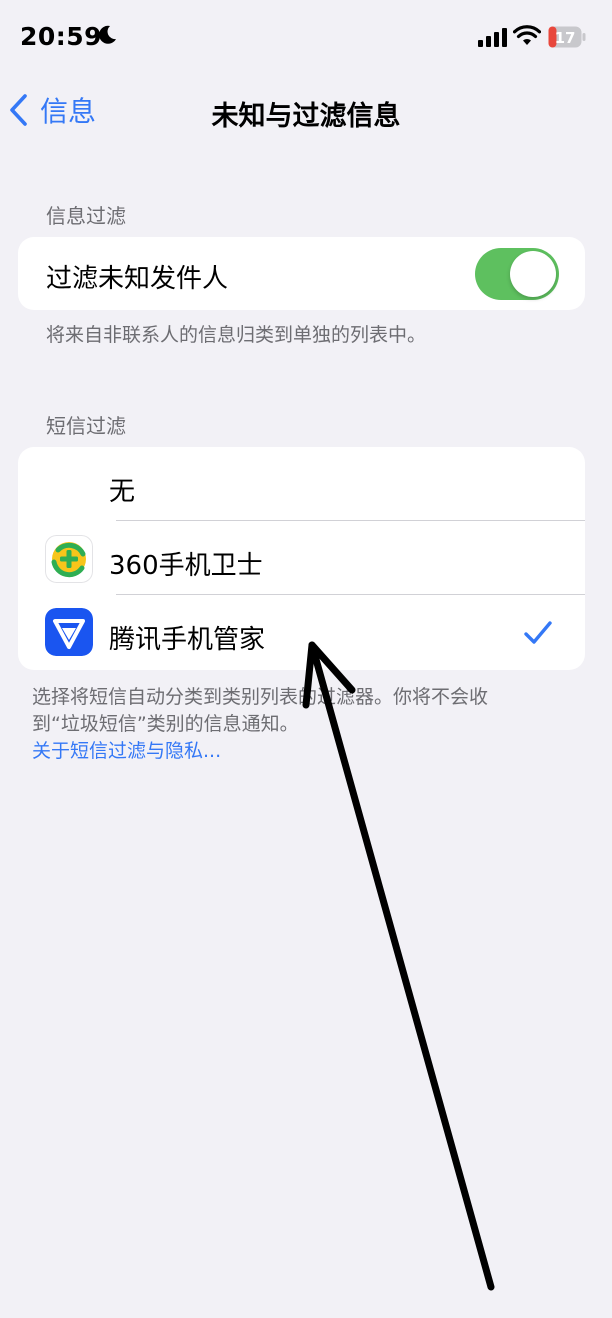 This screenshot has width=612, height=1318. Describe the element at coordinates (260, 697) in the screenshot. I see `sms-filter-footer-line1: 选择将短信自动分类到类别列表的过滤器。你将不会收` at that location.